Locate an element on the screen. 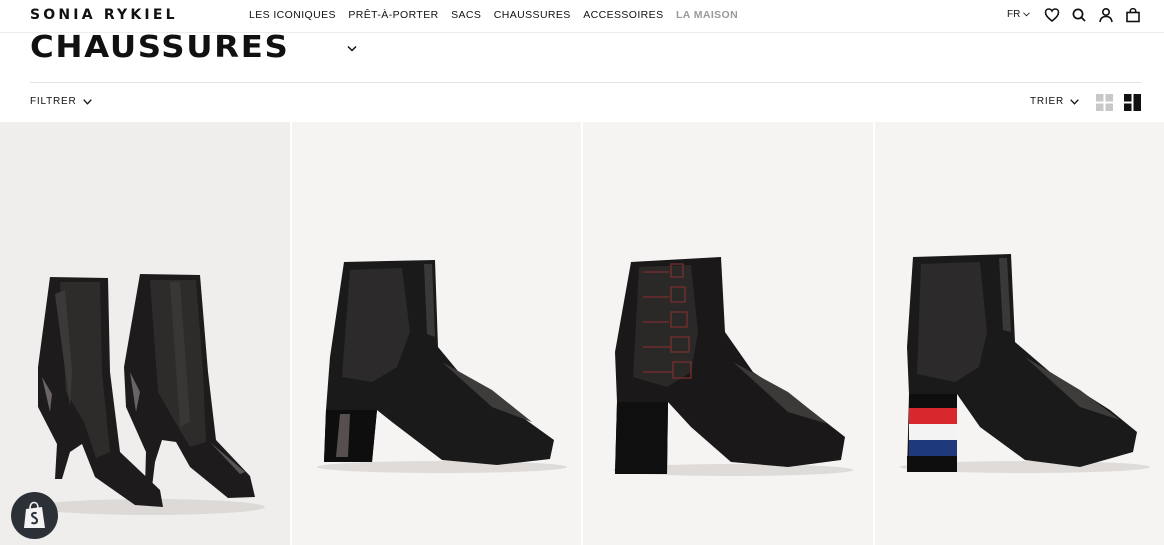  language-label: FR is located at coordinates (1014, 14).